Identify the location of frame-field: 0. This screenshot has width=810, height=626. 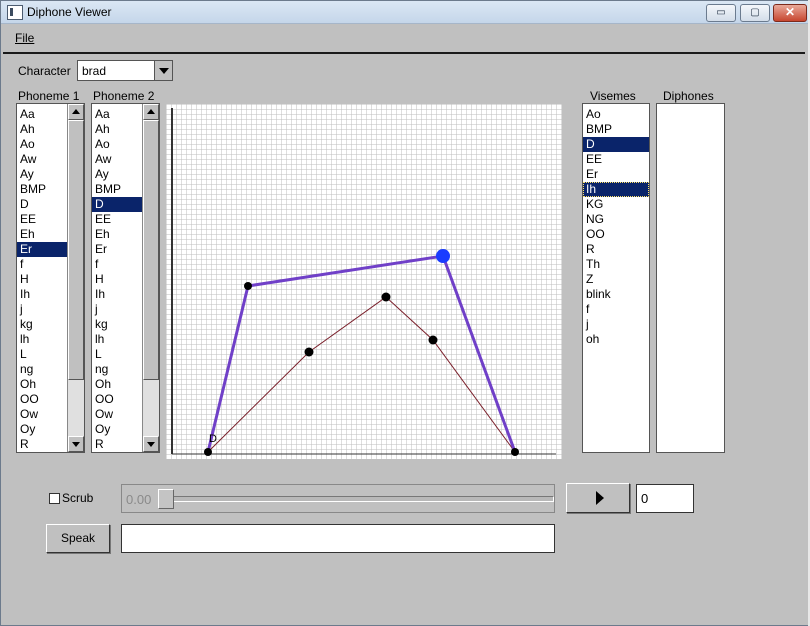
(665, 498).